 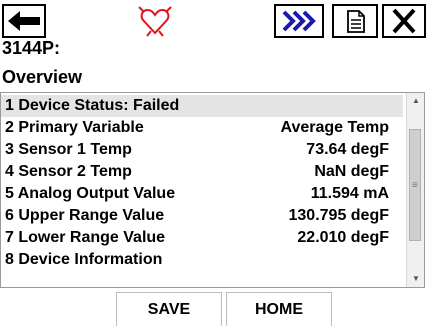 I want to click on menu-item-value: 11.594 mA, so click(x=349, y=193).